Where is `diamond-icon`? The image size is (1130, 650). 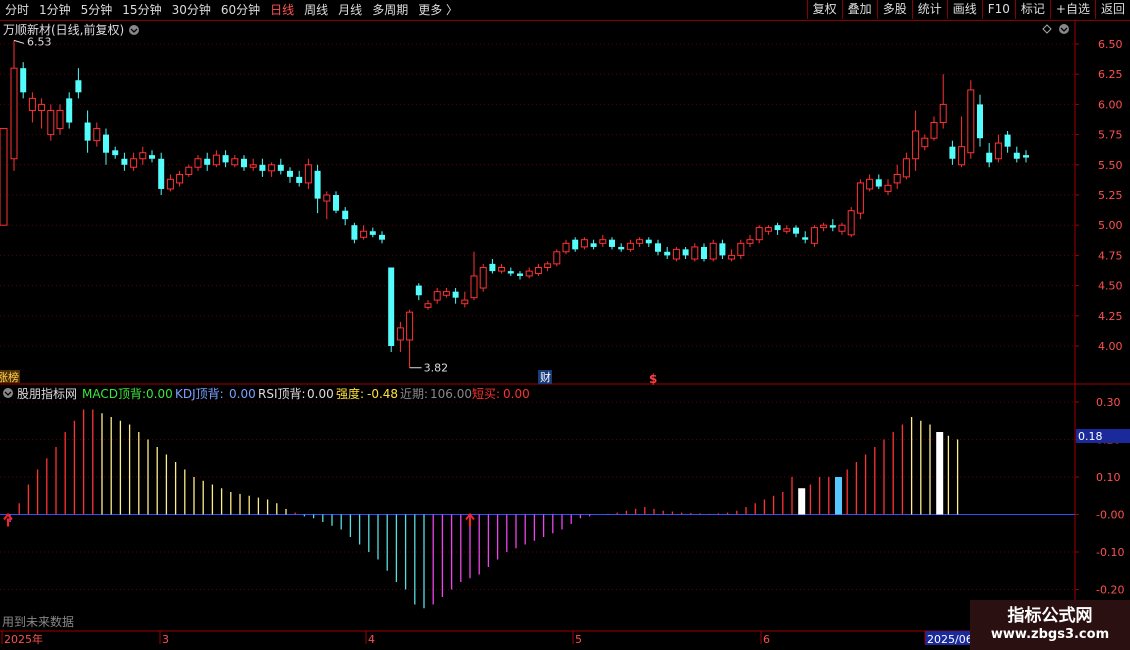
diamond-icon is located at coordinates (1047, 29).